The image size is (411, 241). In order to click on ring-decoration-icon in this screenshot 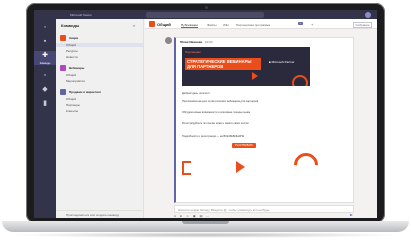, I will do `click(300, 80)`.